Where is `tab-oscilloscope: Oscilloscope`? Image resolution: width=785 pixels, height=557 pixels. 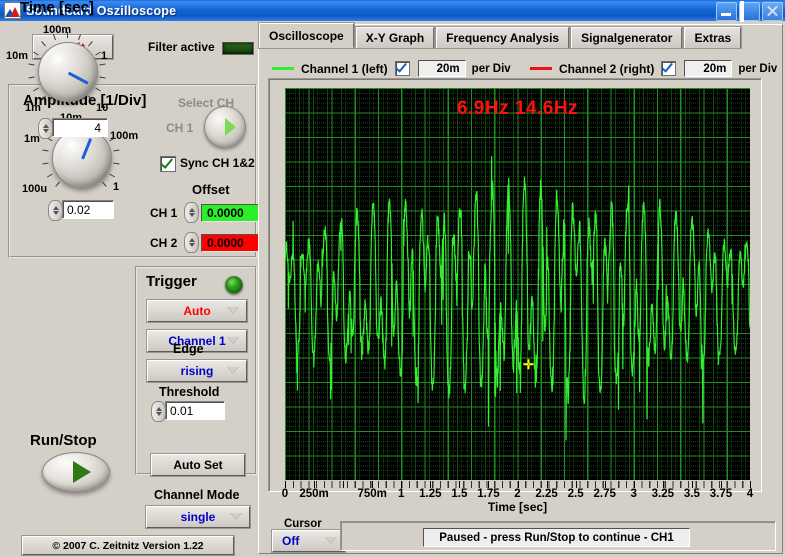
tab-oscilloscope: Oscilloscope is located at coordinates (306, 35).